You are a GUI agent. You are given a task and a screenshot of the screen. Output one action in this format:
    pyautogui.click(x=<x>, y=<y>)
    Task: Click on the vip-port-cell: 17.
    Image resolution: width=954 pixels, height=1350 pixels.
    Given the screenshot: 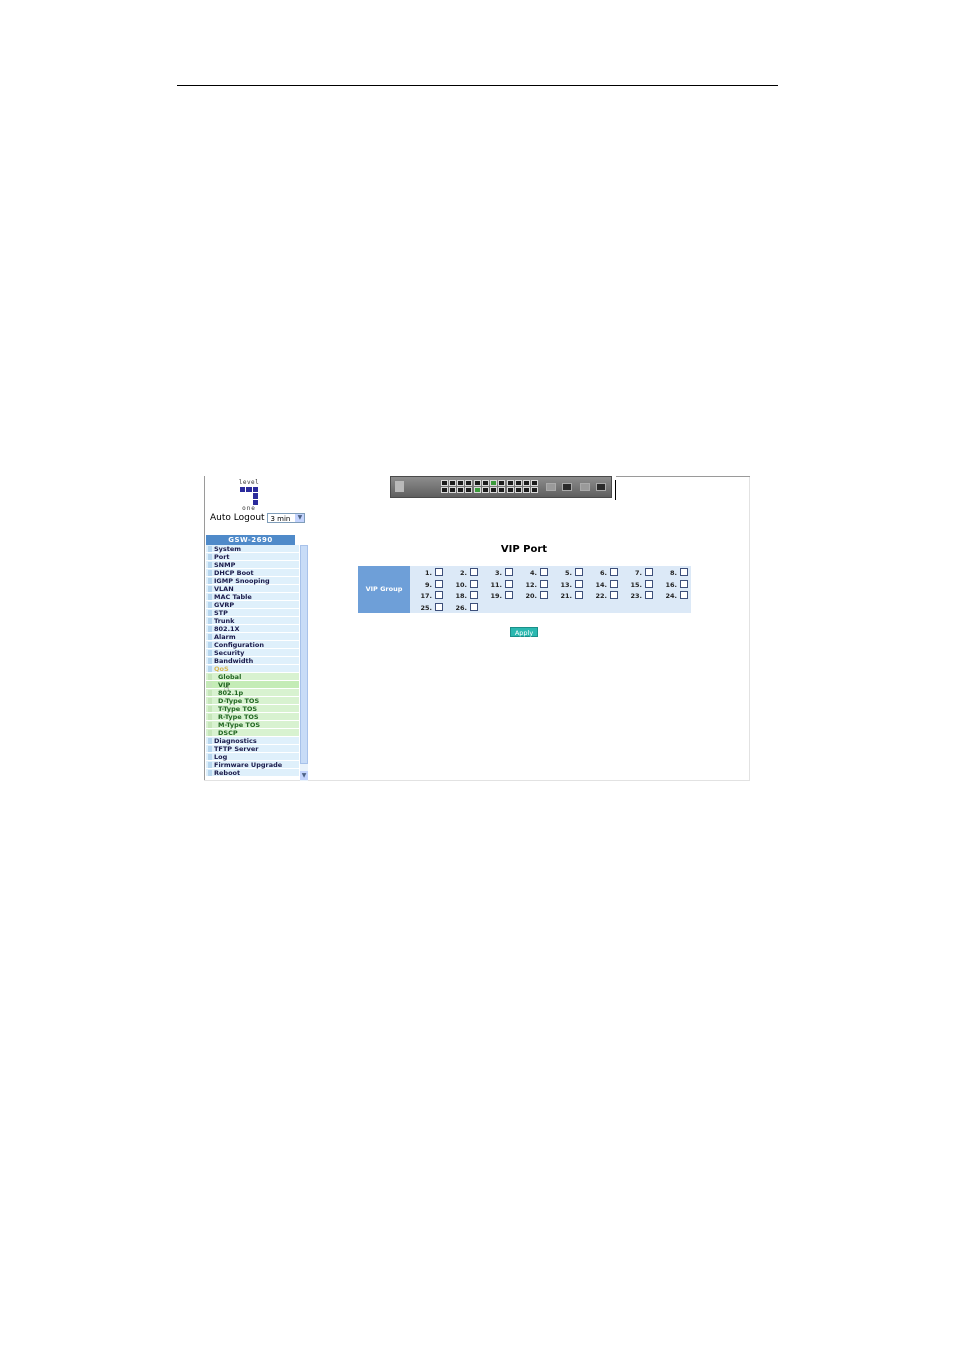 What is the action you would take?
    pyautogui.click(x=426, y=596)
    